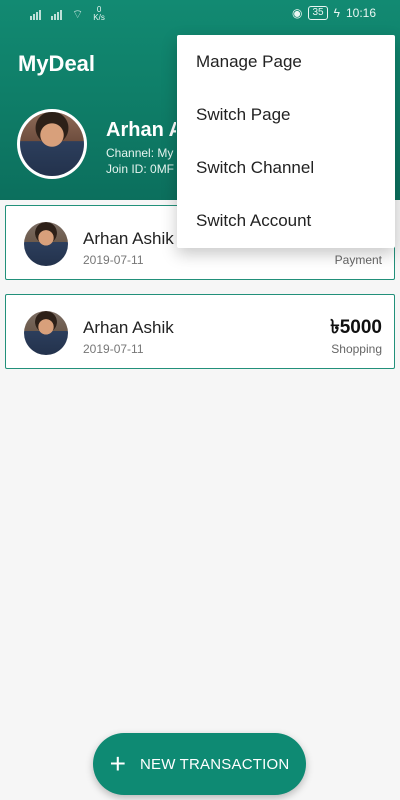 The image size is (400, 800). I want to click on avatar-image, so click(52, 144).